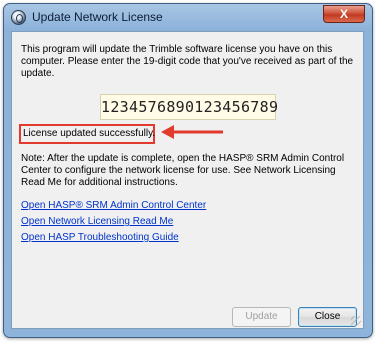 This screenshot has height=342, width=376. What do you see at coordinates (356, 321) in the screenshot?
I see `resize-grip` at bounding box center [356, 321].